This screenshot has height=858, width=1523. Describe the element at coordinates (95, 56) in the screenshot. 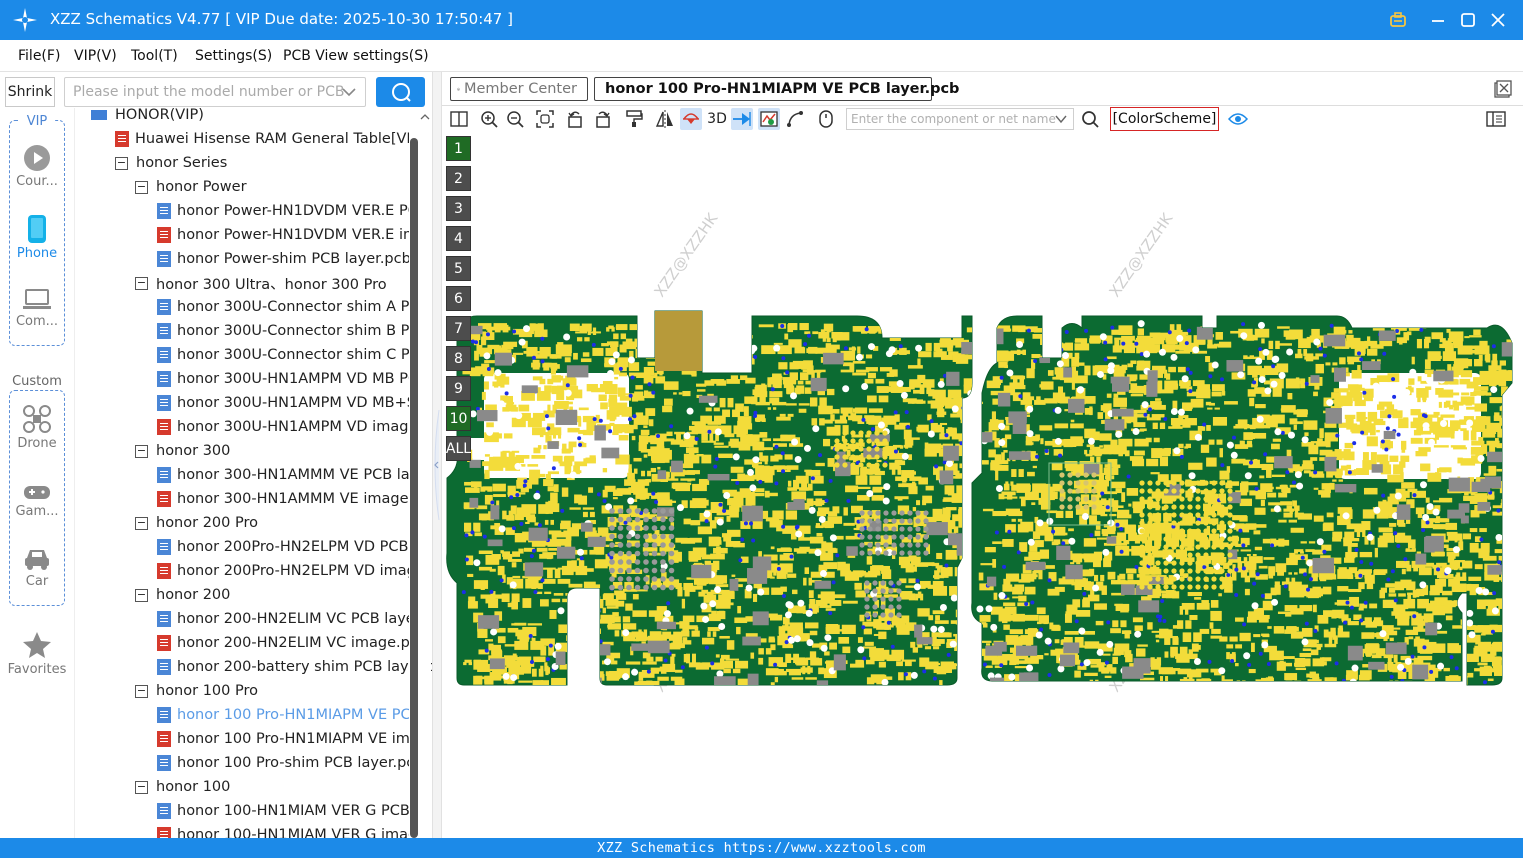

I see `menu-vip: VIP(V)` at that location.